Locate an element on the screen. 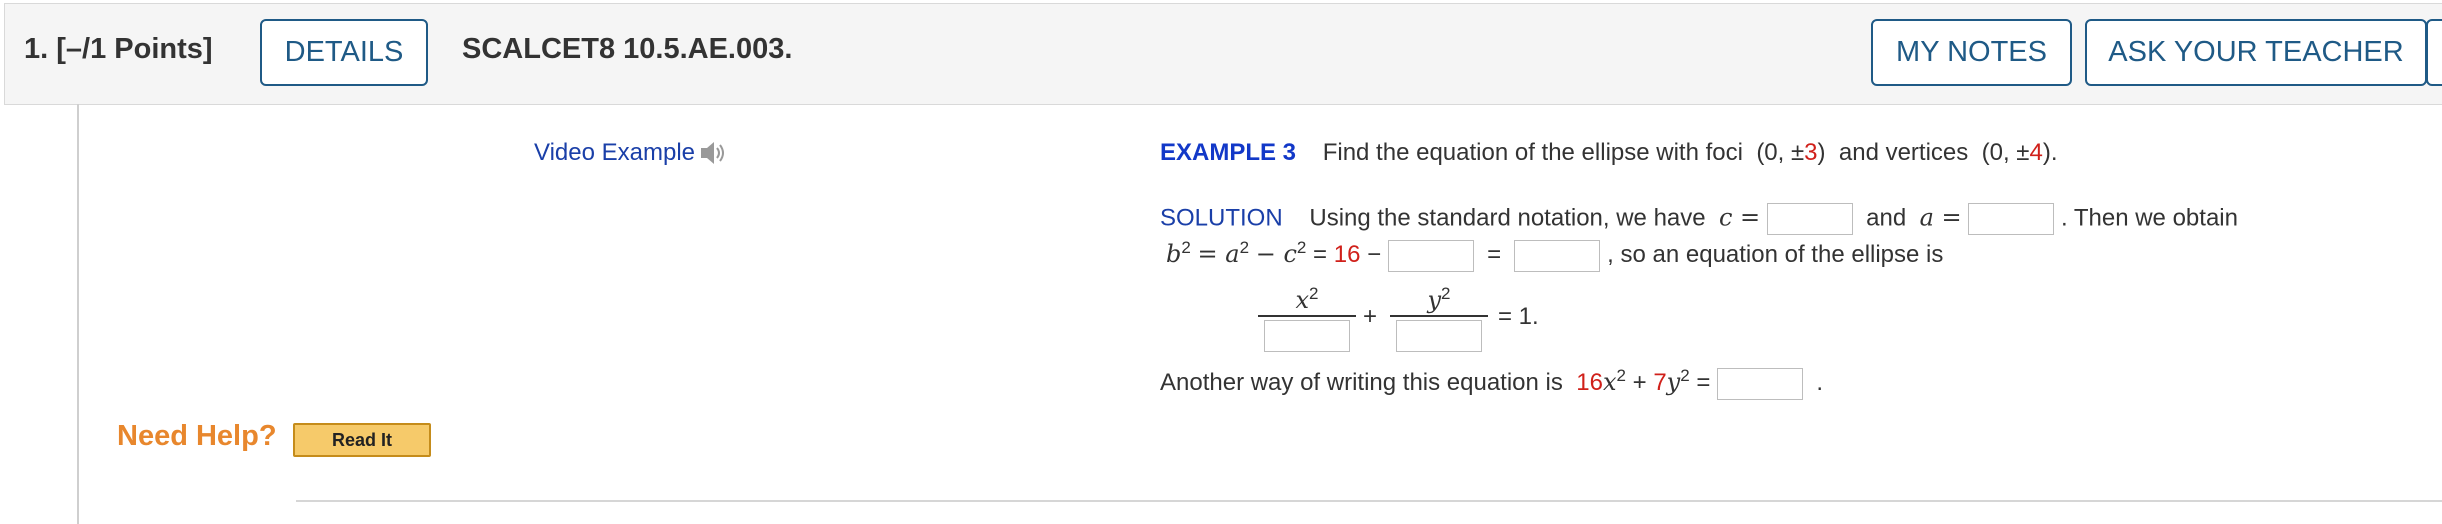 The image size is (2442, 524). foci-suffix: ) is located at coordinates (1821, 152).